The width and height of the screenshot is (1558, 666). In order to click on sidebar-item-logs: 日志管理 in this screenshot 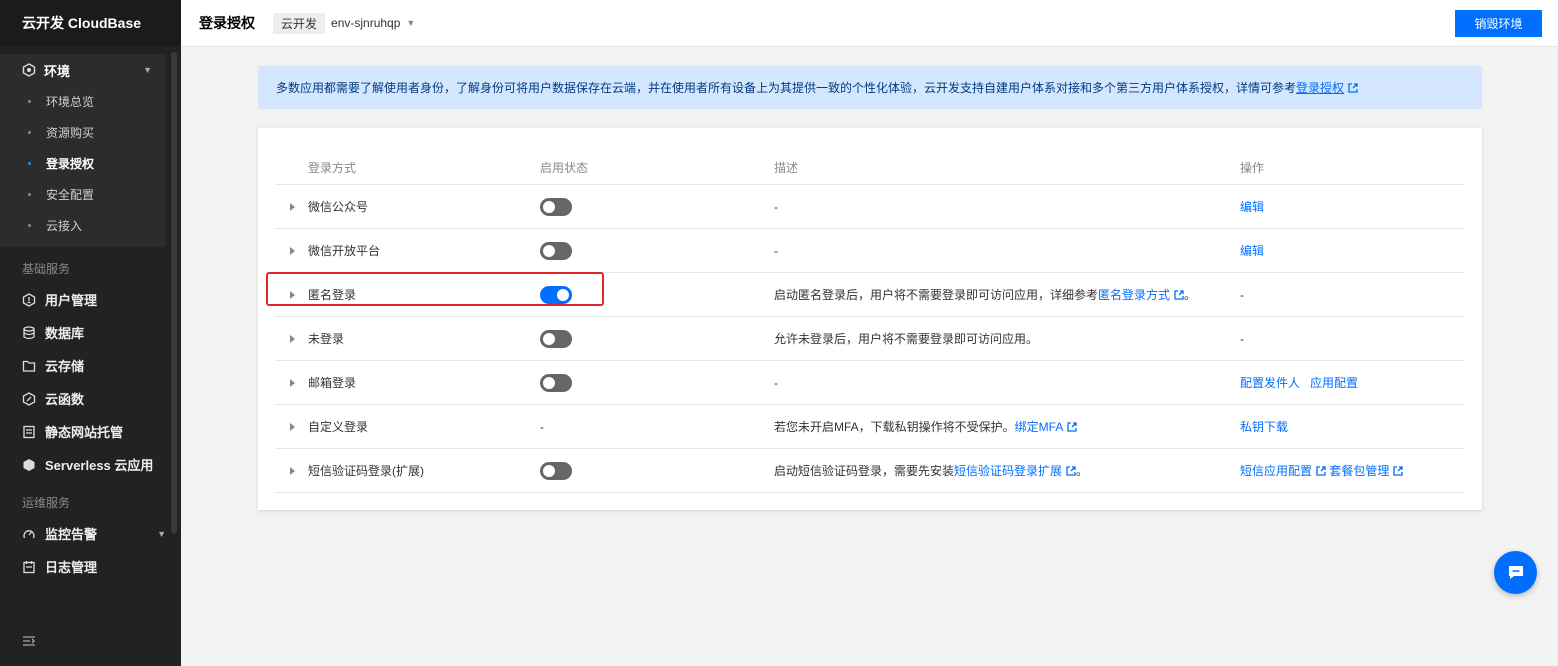, I will do `click(83, 566)`.